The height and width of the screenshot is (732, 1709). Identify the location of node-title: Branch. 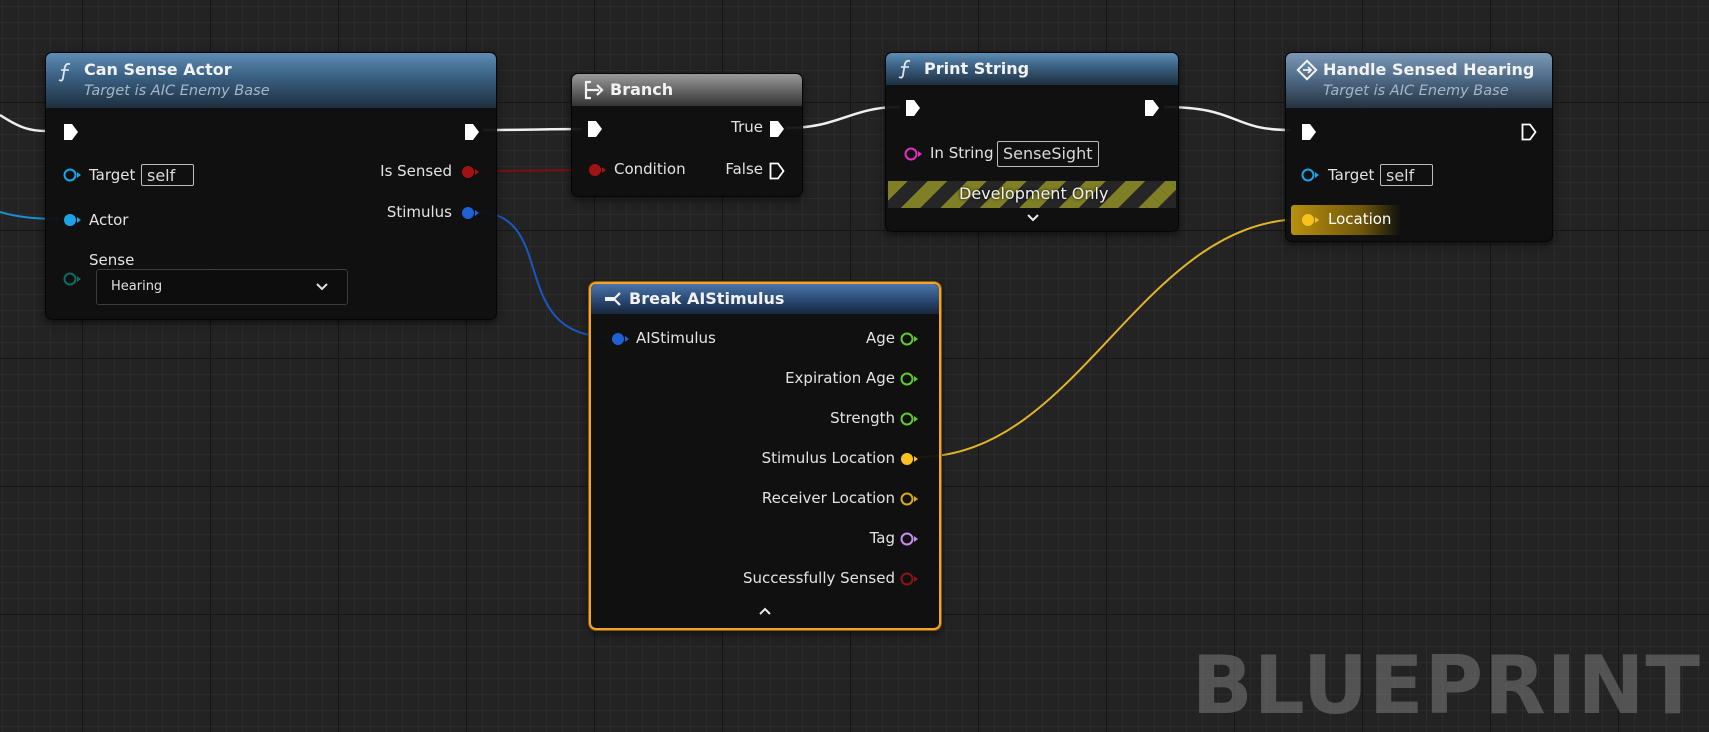
(642, 89).